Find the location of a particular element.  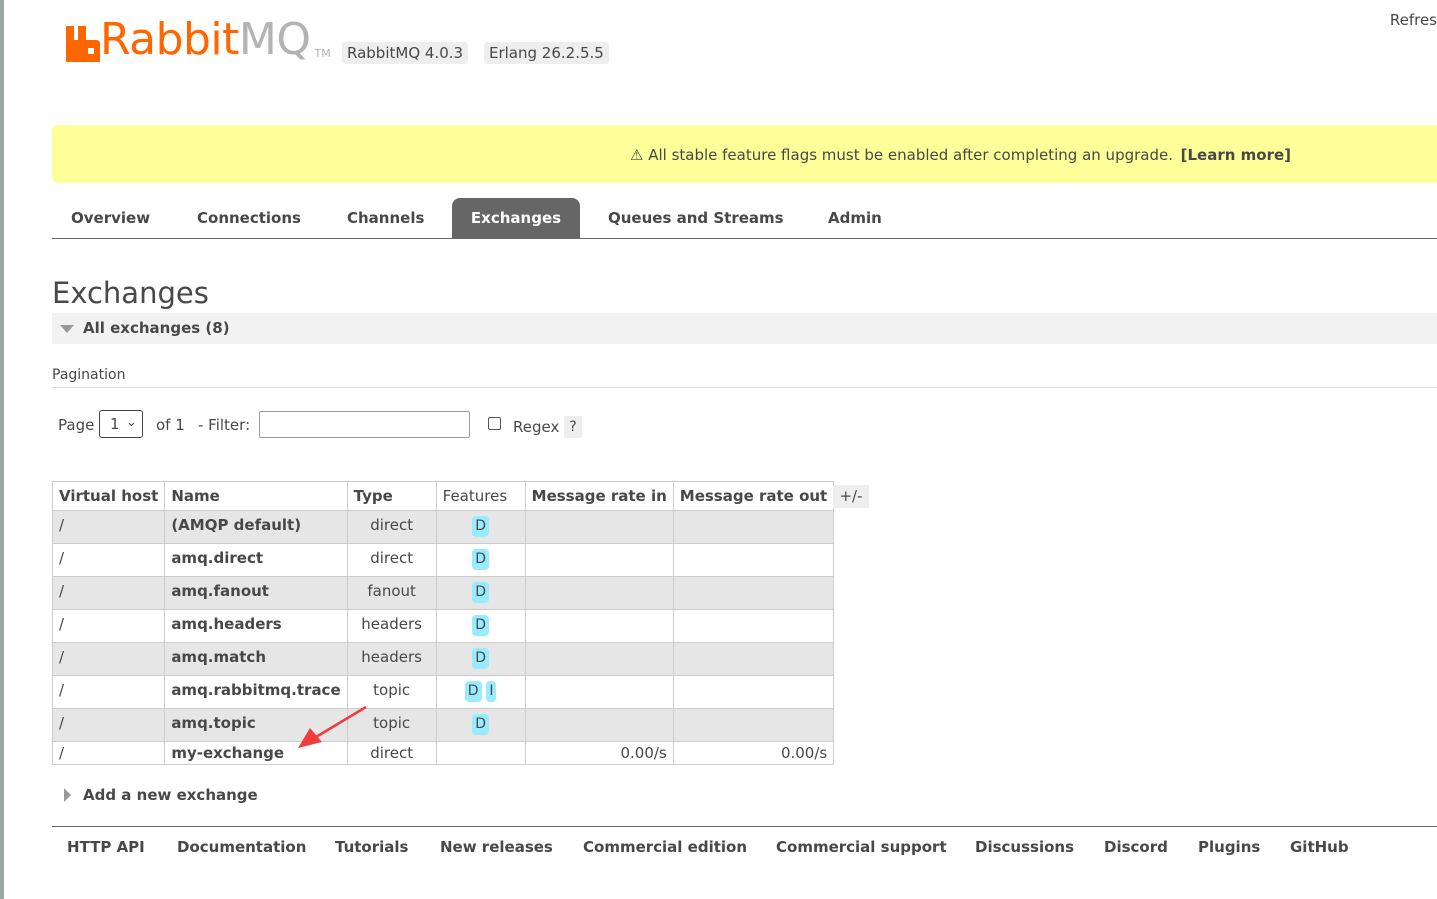

footer-link-discord: Discord is located at coordinates (1136, 847).